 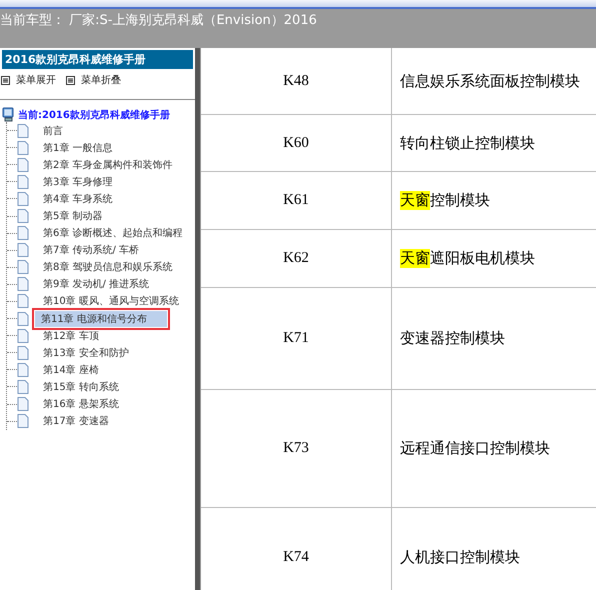 I want to click on table-cell-text: 天窗控制模块, so click(x=444, y=201).